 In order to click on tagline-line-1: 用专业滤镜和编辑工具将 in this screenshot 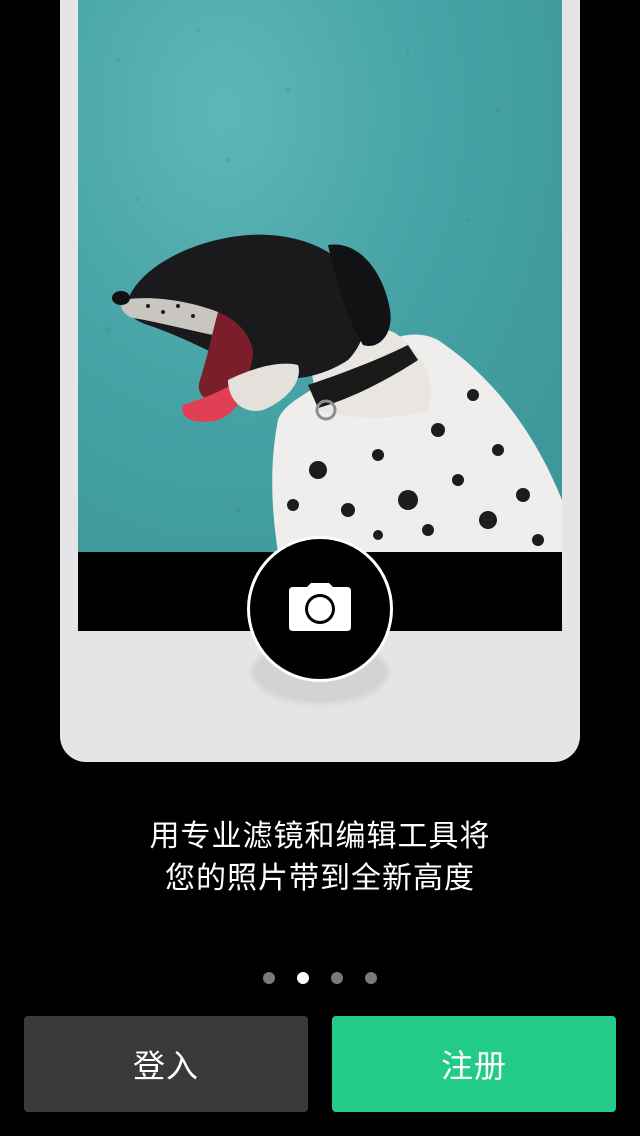, I will do `click(320, 836)`.